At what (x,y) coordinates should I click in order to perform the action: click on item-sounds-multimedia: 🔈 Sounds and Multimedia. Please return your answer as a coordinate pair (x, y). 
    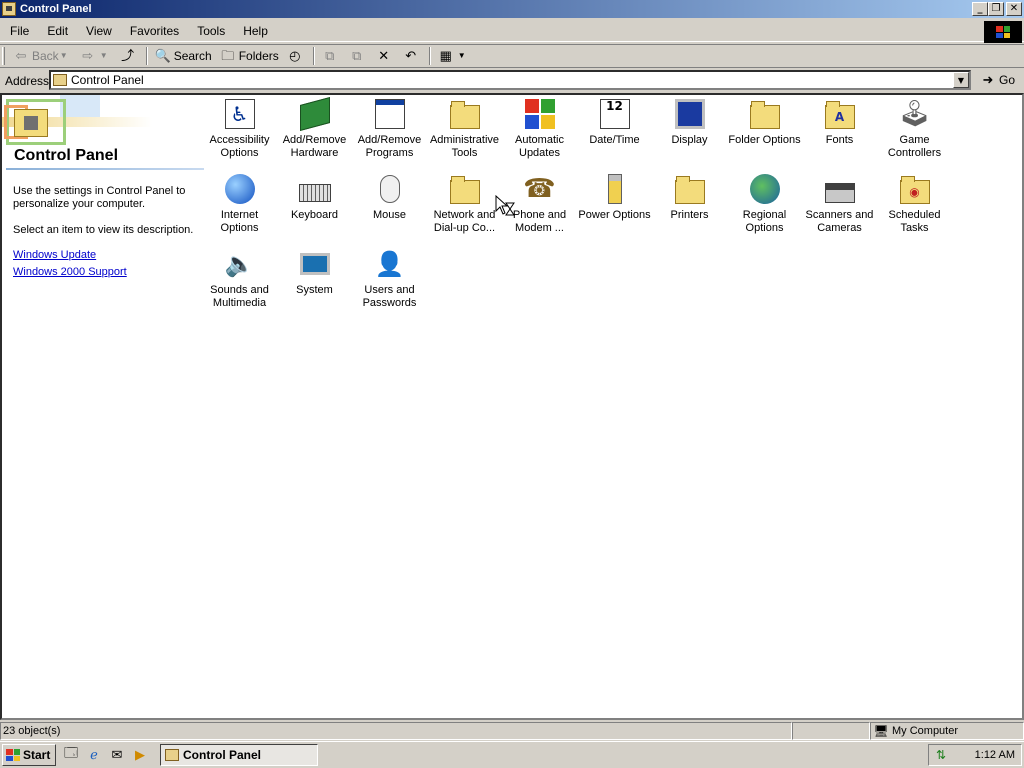
    Looking at the image, I should click on (239, 284).